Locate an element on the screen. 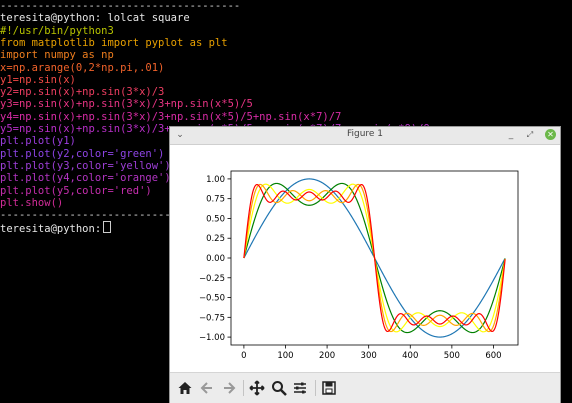 The width and height of the screenshot is (572, 403). y-tick-label: 0.75 is located at coordinates (215, 200).